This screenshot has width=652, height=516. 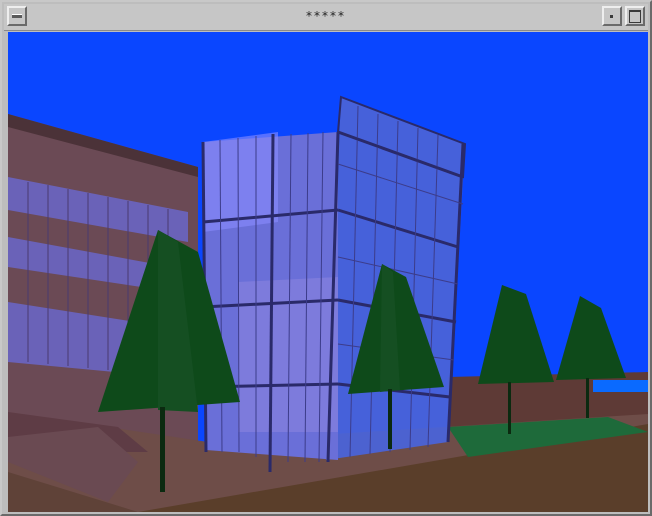 I want to click on maximize-icon, so click(x=635, y=16).